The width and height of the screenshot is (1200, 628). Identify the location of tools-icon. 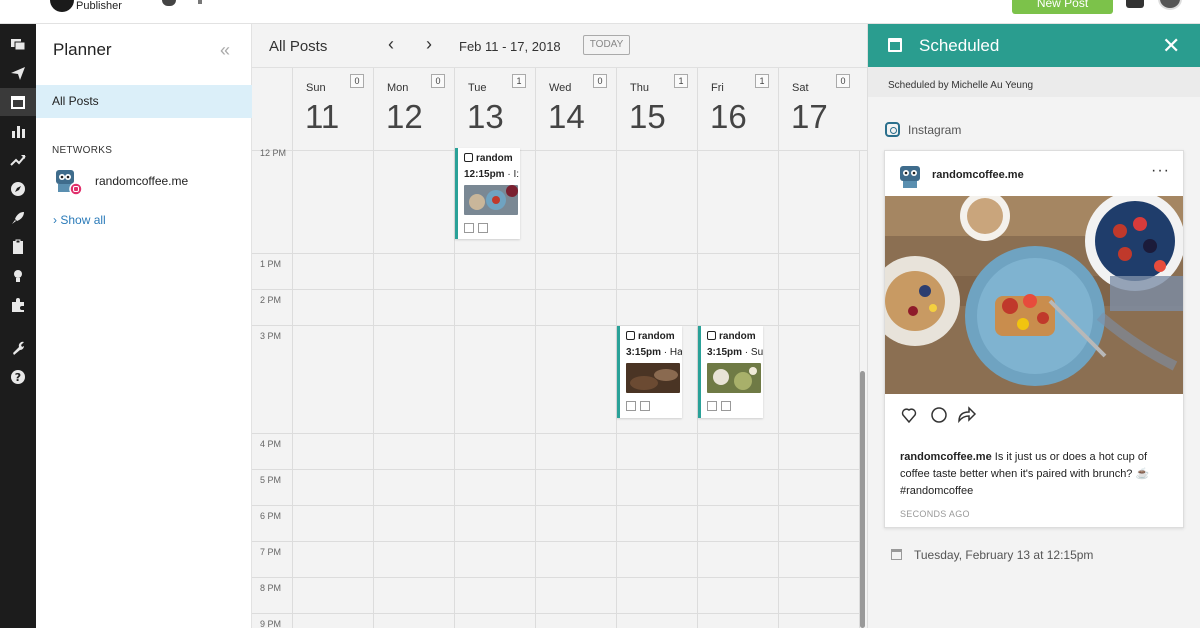
(18, 348).